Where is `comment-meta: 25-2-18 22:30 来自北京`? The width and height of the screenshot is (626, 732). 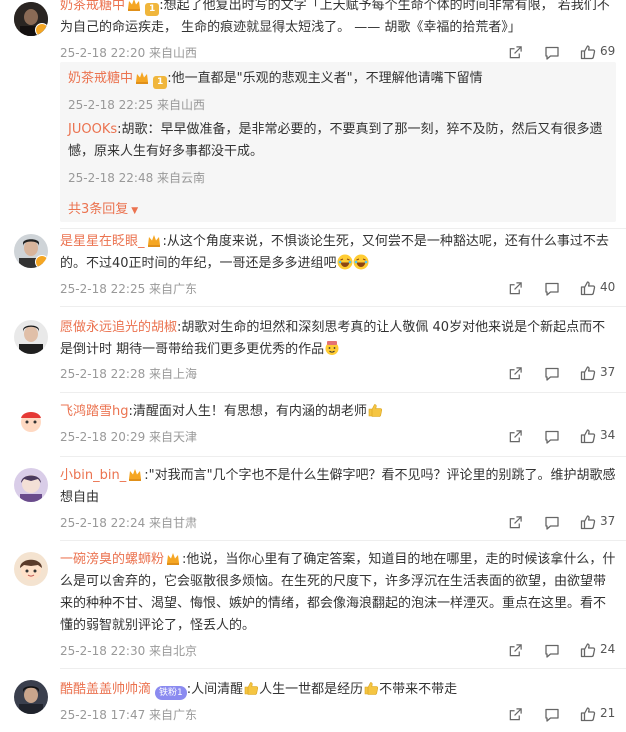
comment-meta: 25-2-18 22:30 来自北京 is located at coordinates (129, 651).